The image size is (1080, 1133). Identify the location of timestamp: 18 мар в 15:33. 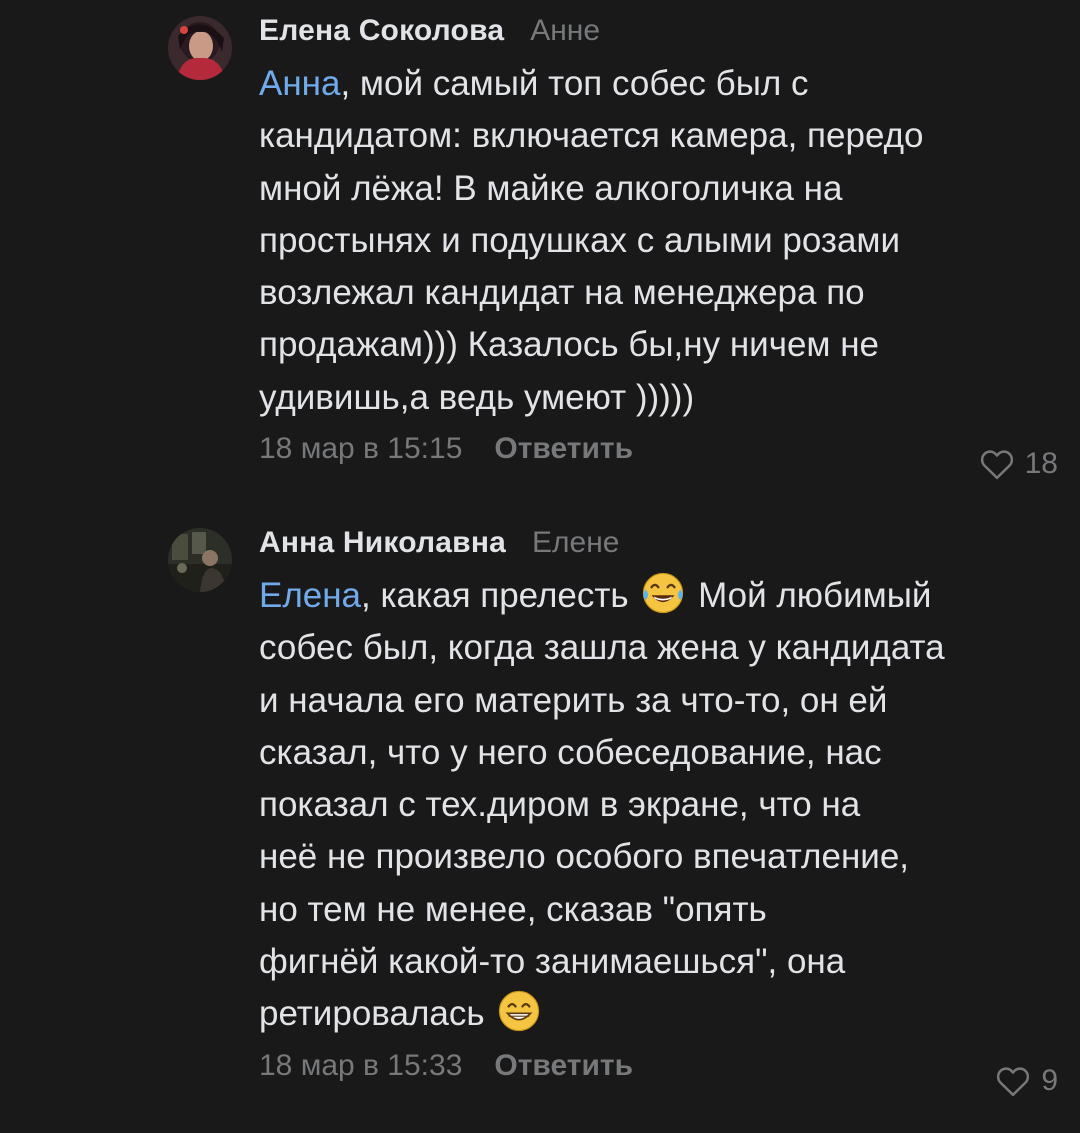
(361, 1065).